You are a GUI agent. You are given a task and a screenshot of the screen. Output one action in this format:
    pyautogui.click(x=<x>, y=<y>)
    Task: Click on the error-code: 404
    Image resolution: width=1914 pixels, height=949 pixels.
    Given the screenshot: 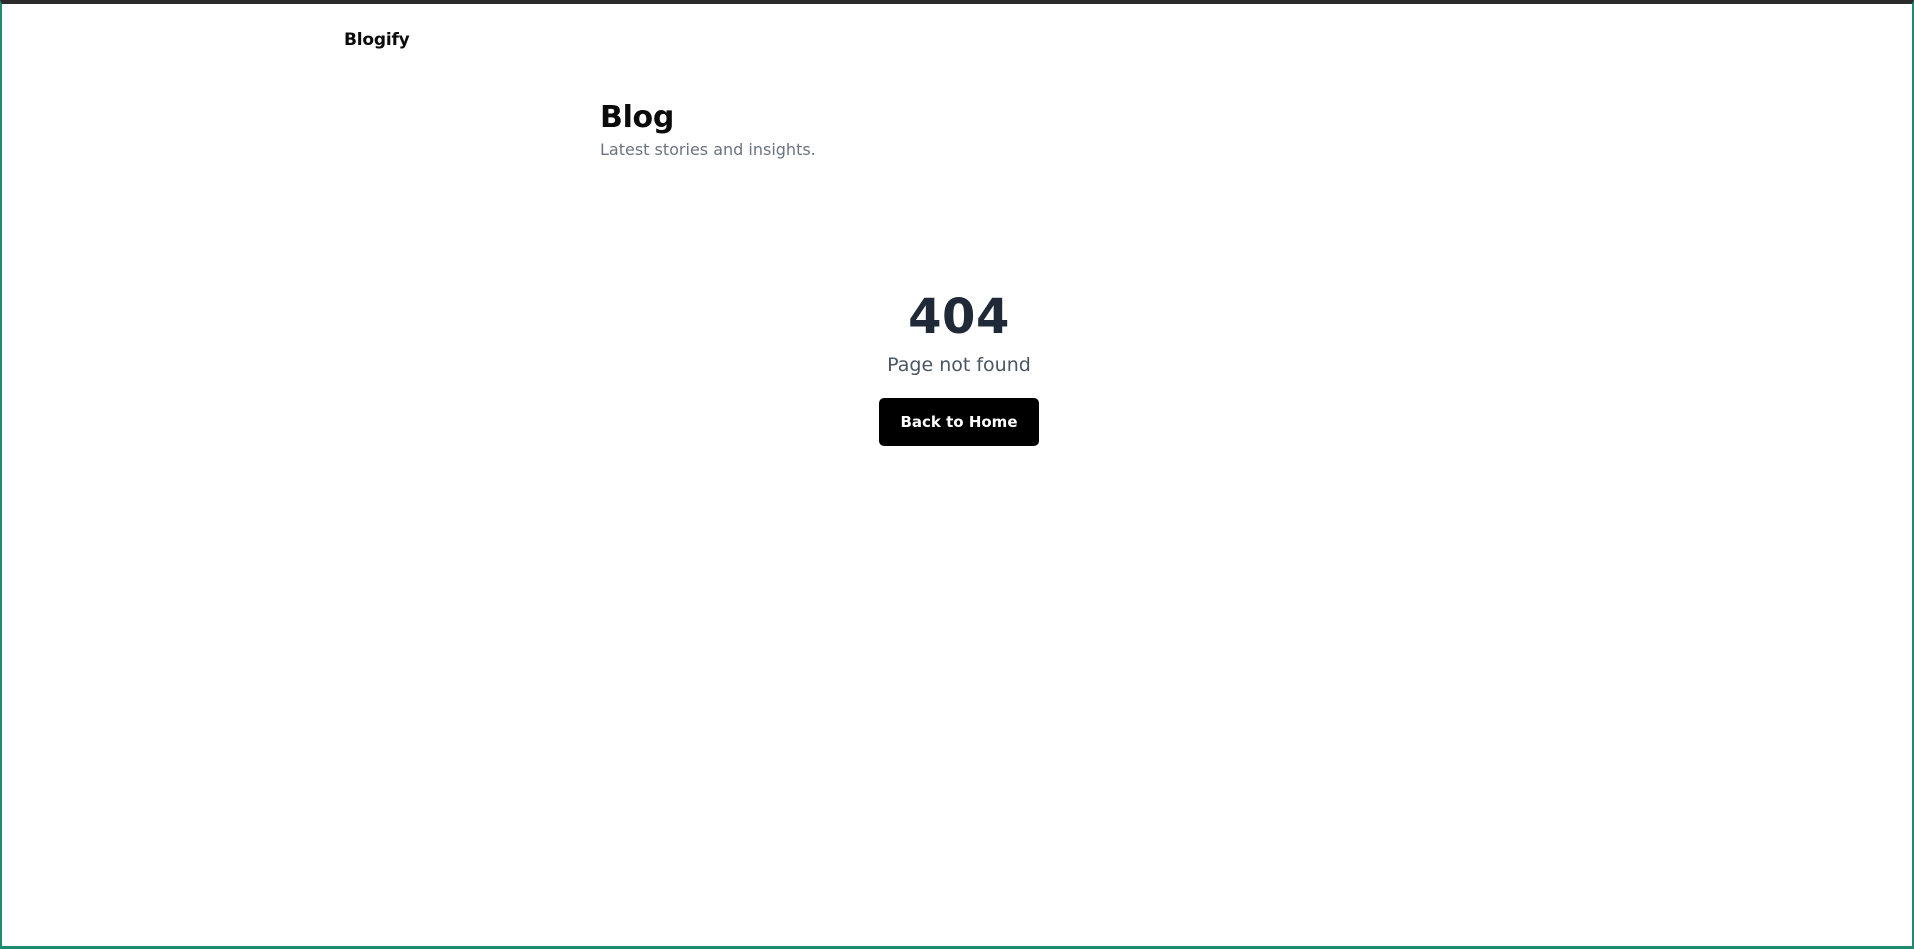 What is the action you would take?
    pyautogui.click(x=959, y=317)
    